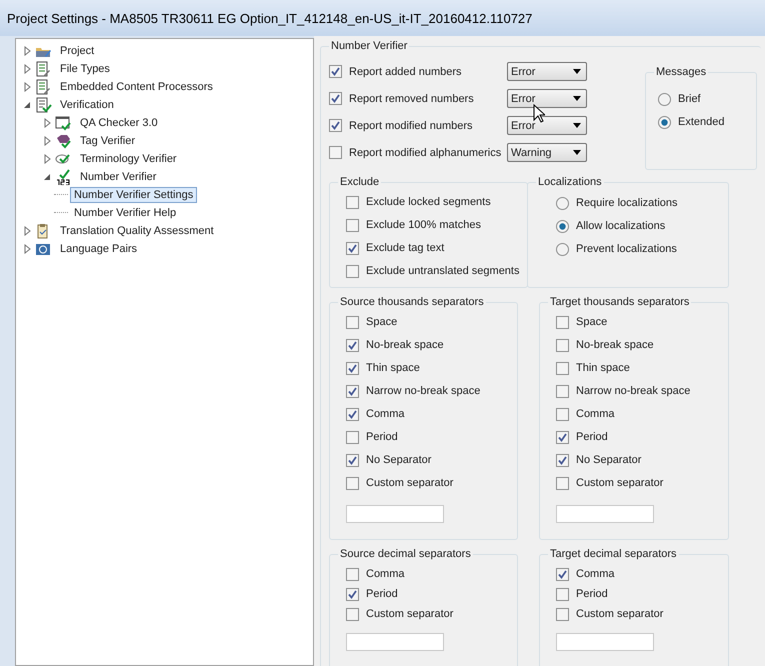  What do you see at coordinates (701, 122) in the screenshot?
I see `radio-label: Extended` at bounding box center [701, 122].